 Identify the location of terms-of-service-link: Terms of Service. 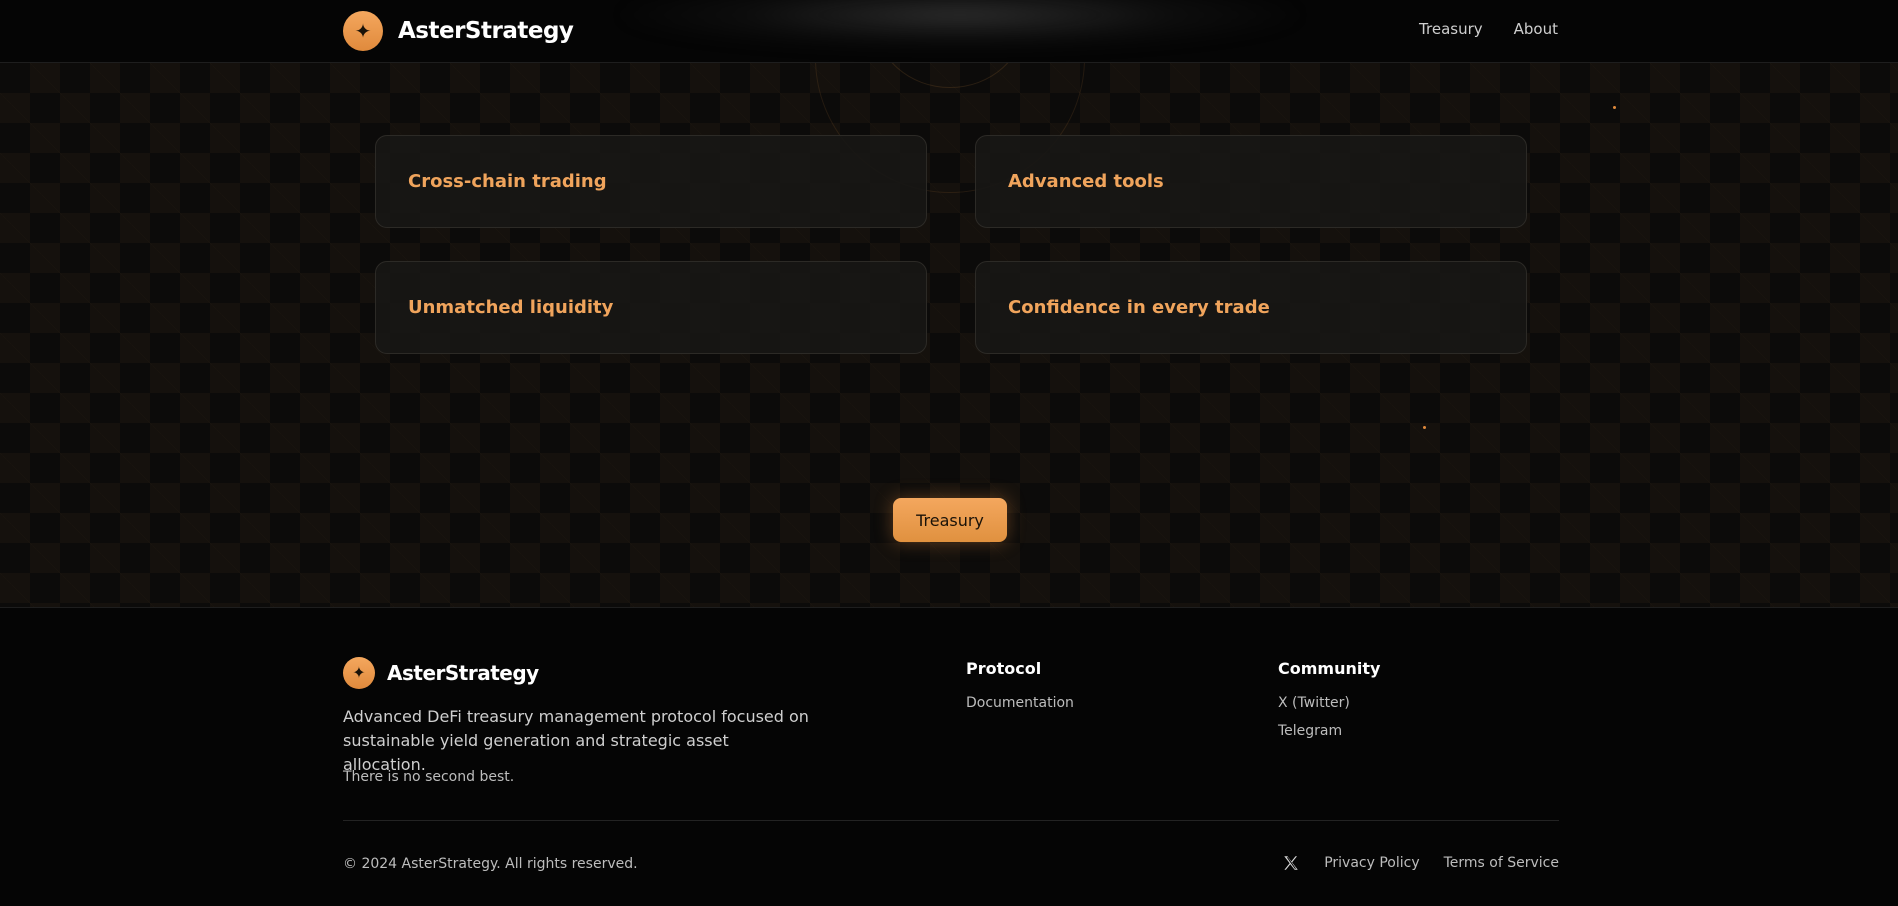
(1501, 863).